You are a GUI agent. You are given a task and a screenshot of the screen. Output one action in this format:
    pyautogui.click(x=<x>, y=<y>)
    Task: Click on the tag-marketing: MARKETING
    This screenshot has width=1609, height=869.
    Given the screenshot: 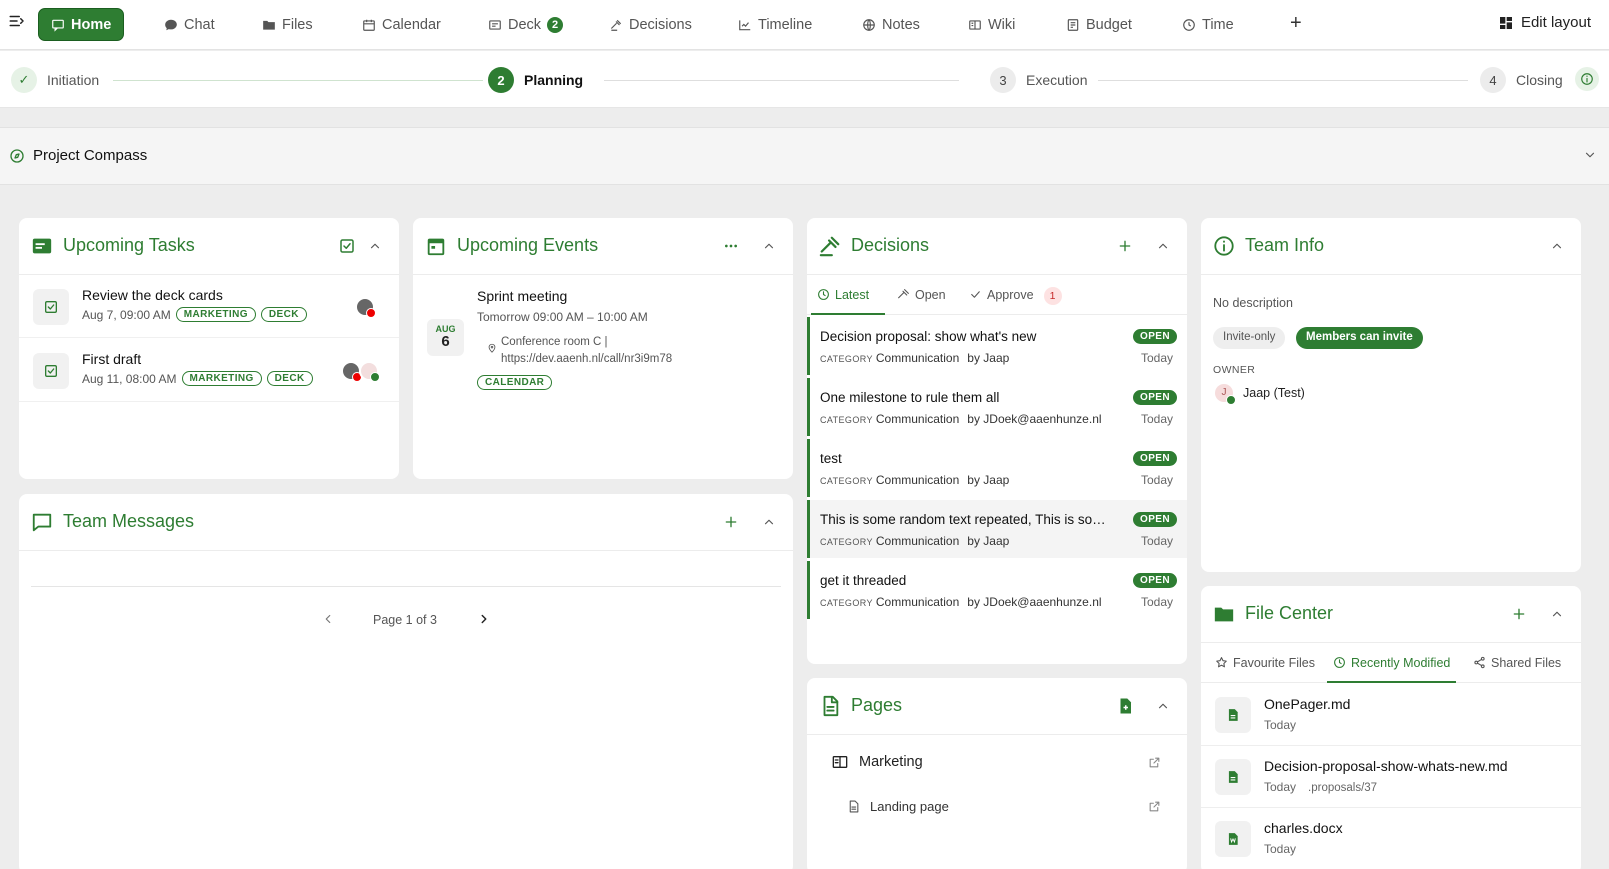 What is the action you would take?
    pyautogui.click(x=221, y=378)
    